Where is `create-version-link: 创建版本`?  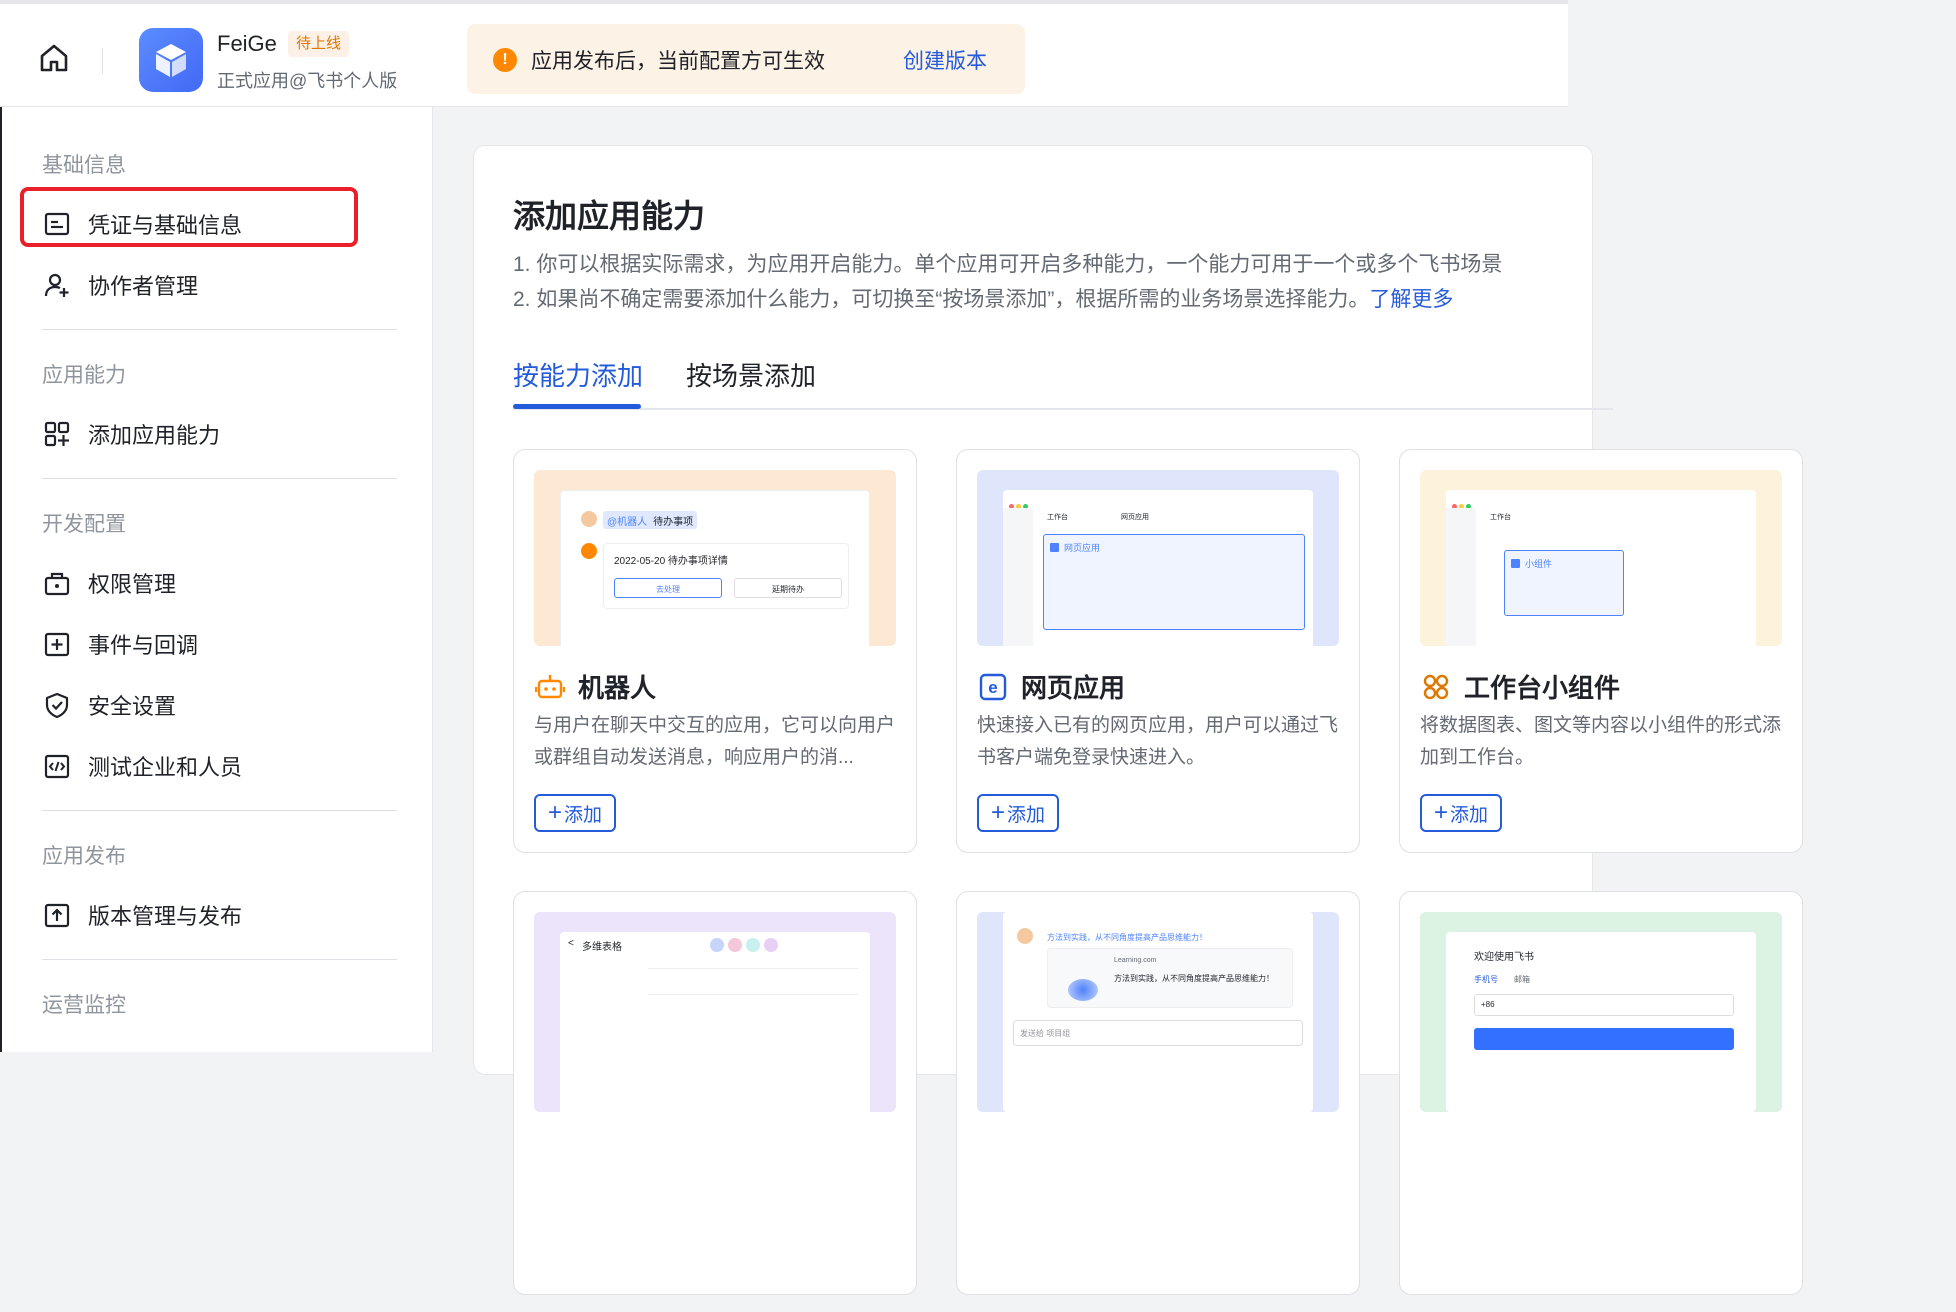 create-version-link: 创建版本 is located at coordinates (945, 60).